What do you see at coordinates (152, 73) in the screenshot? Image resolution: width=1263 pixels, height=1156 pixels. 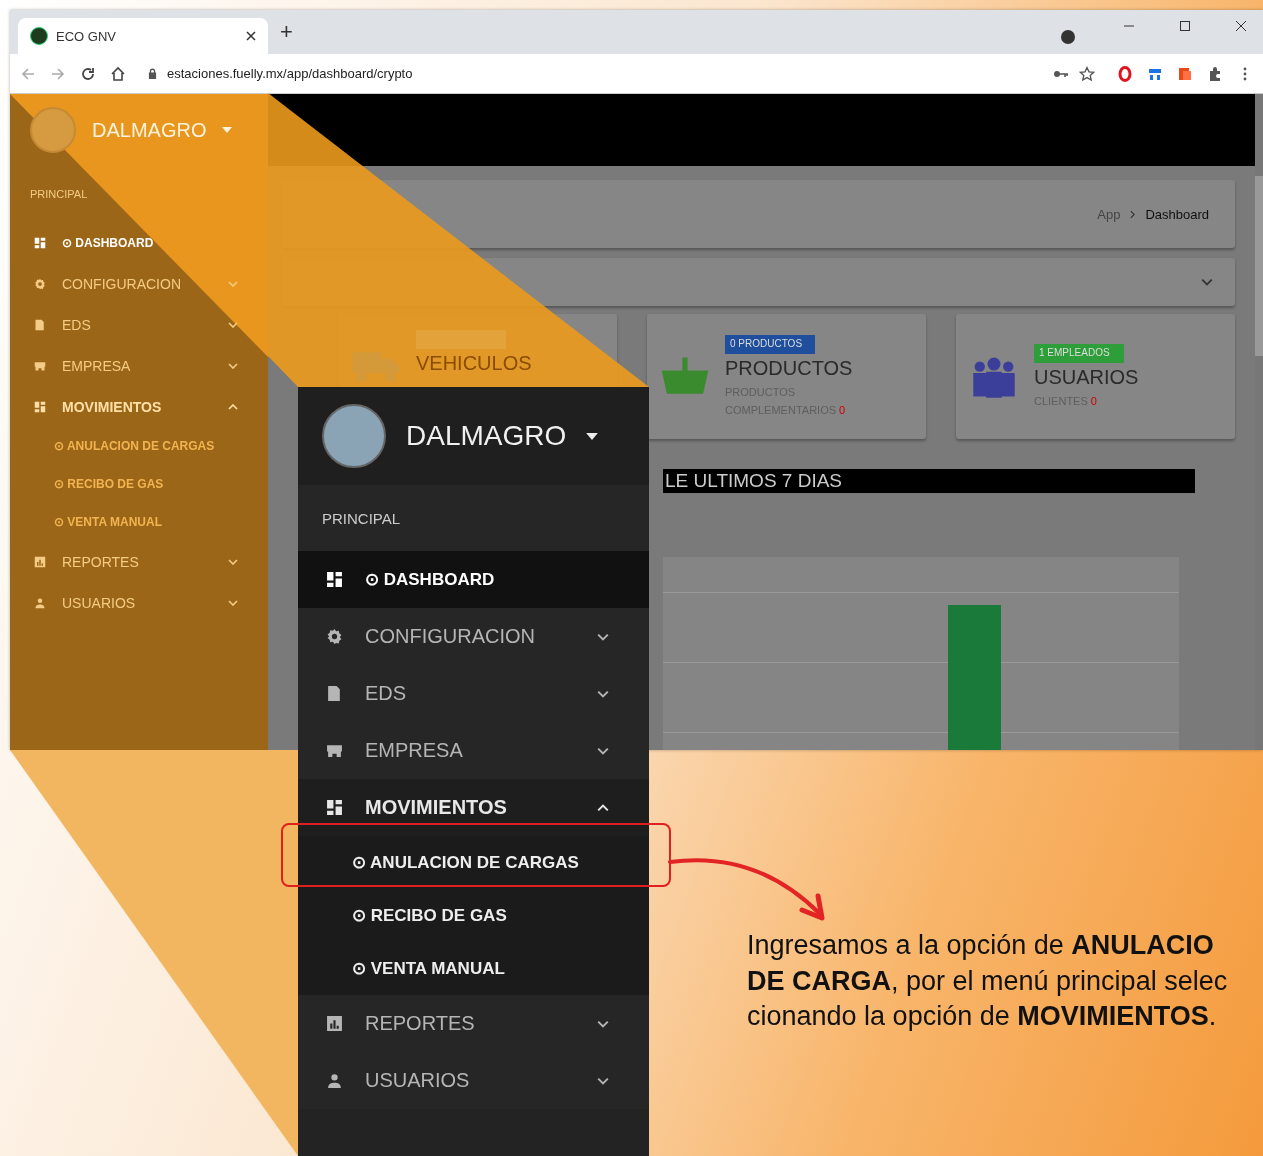 I see `lock-icon` at bounding box center [152, 73].